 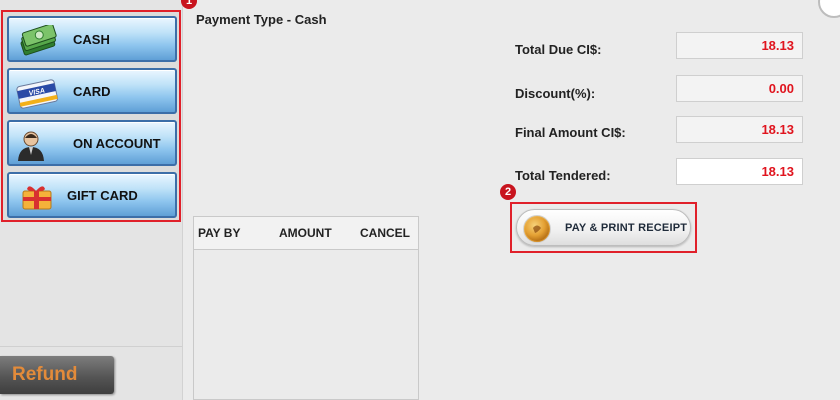 What do you see at coordinates (219, 233) in the screenshot?
I see `col-pay-by: PAY BY` at bounding box center [219, 233].